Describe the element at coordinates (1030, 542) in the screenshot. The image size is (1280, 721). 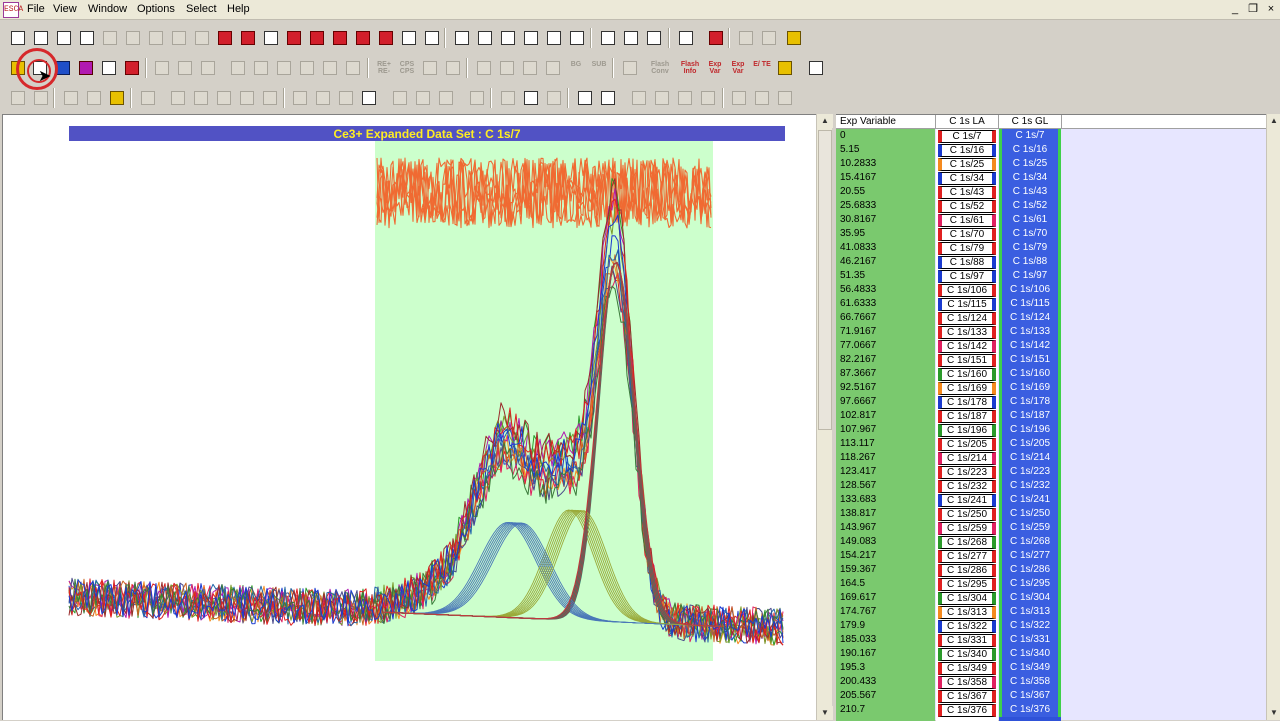
I see `c1s-gl-cell: C 1s/268` at that location.